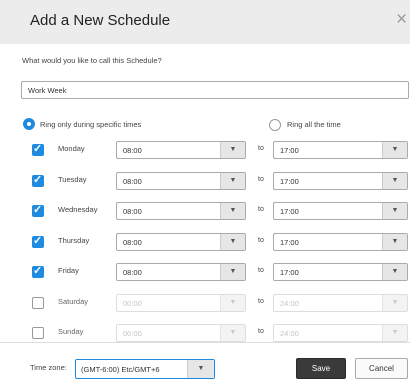 The height and width of the screenshot is (385, 410). I want to click on day-checkbox-saturday, so click(38, 303).